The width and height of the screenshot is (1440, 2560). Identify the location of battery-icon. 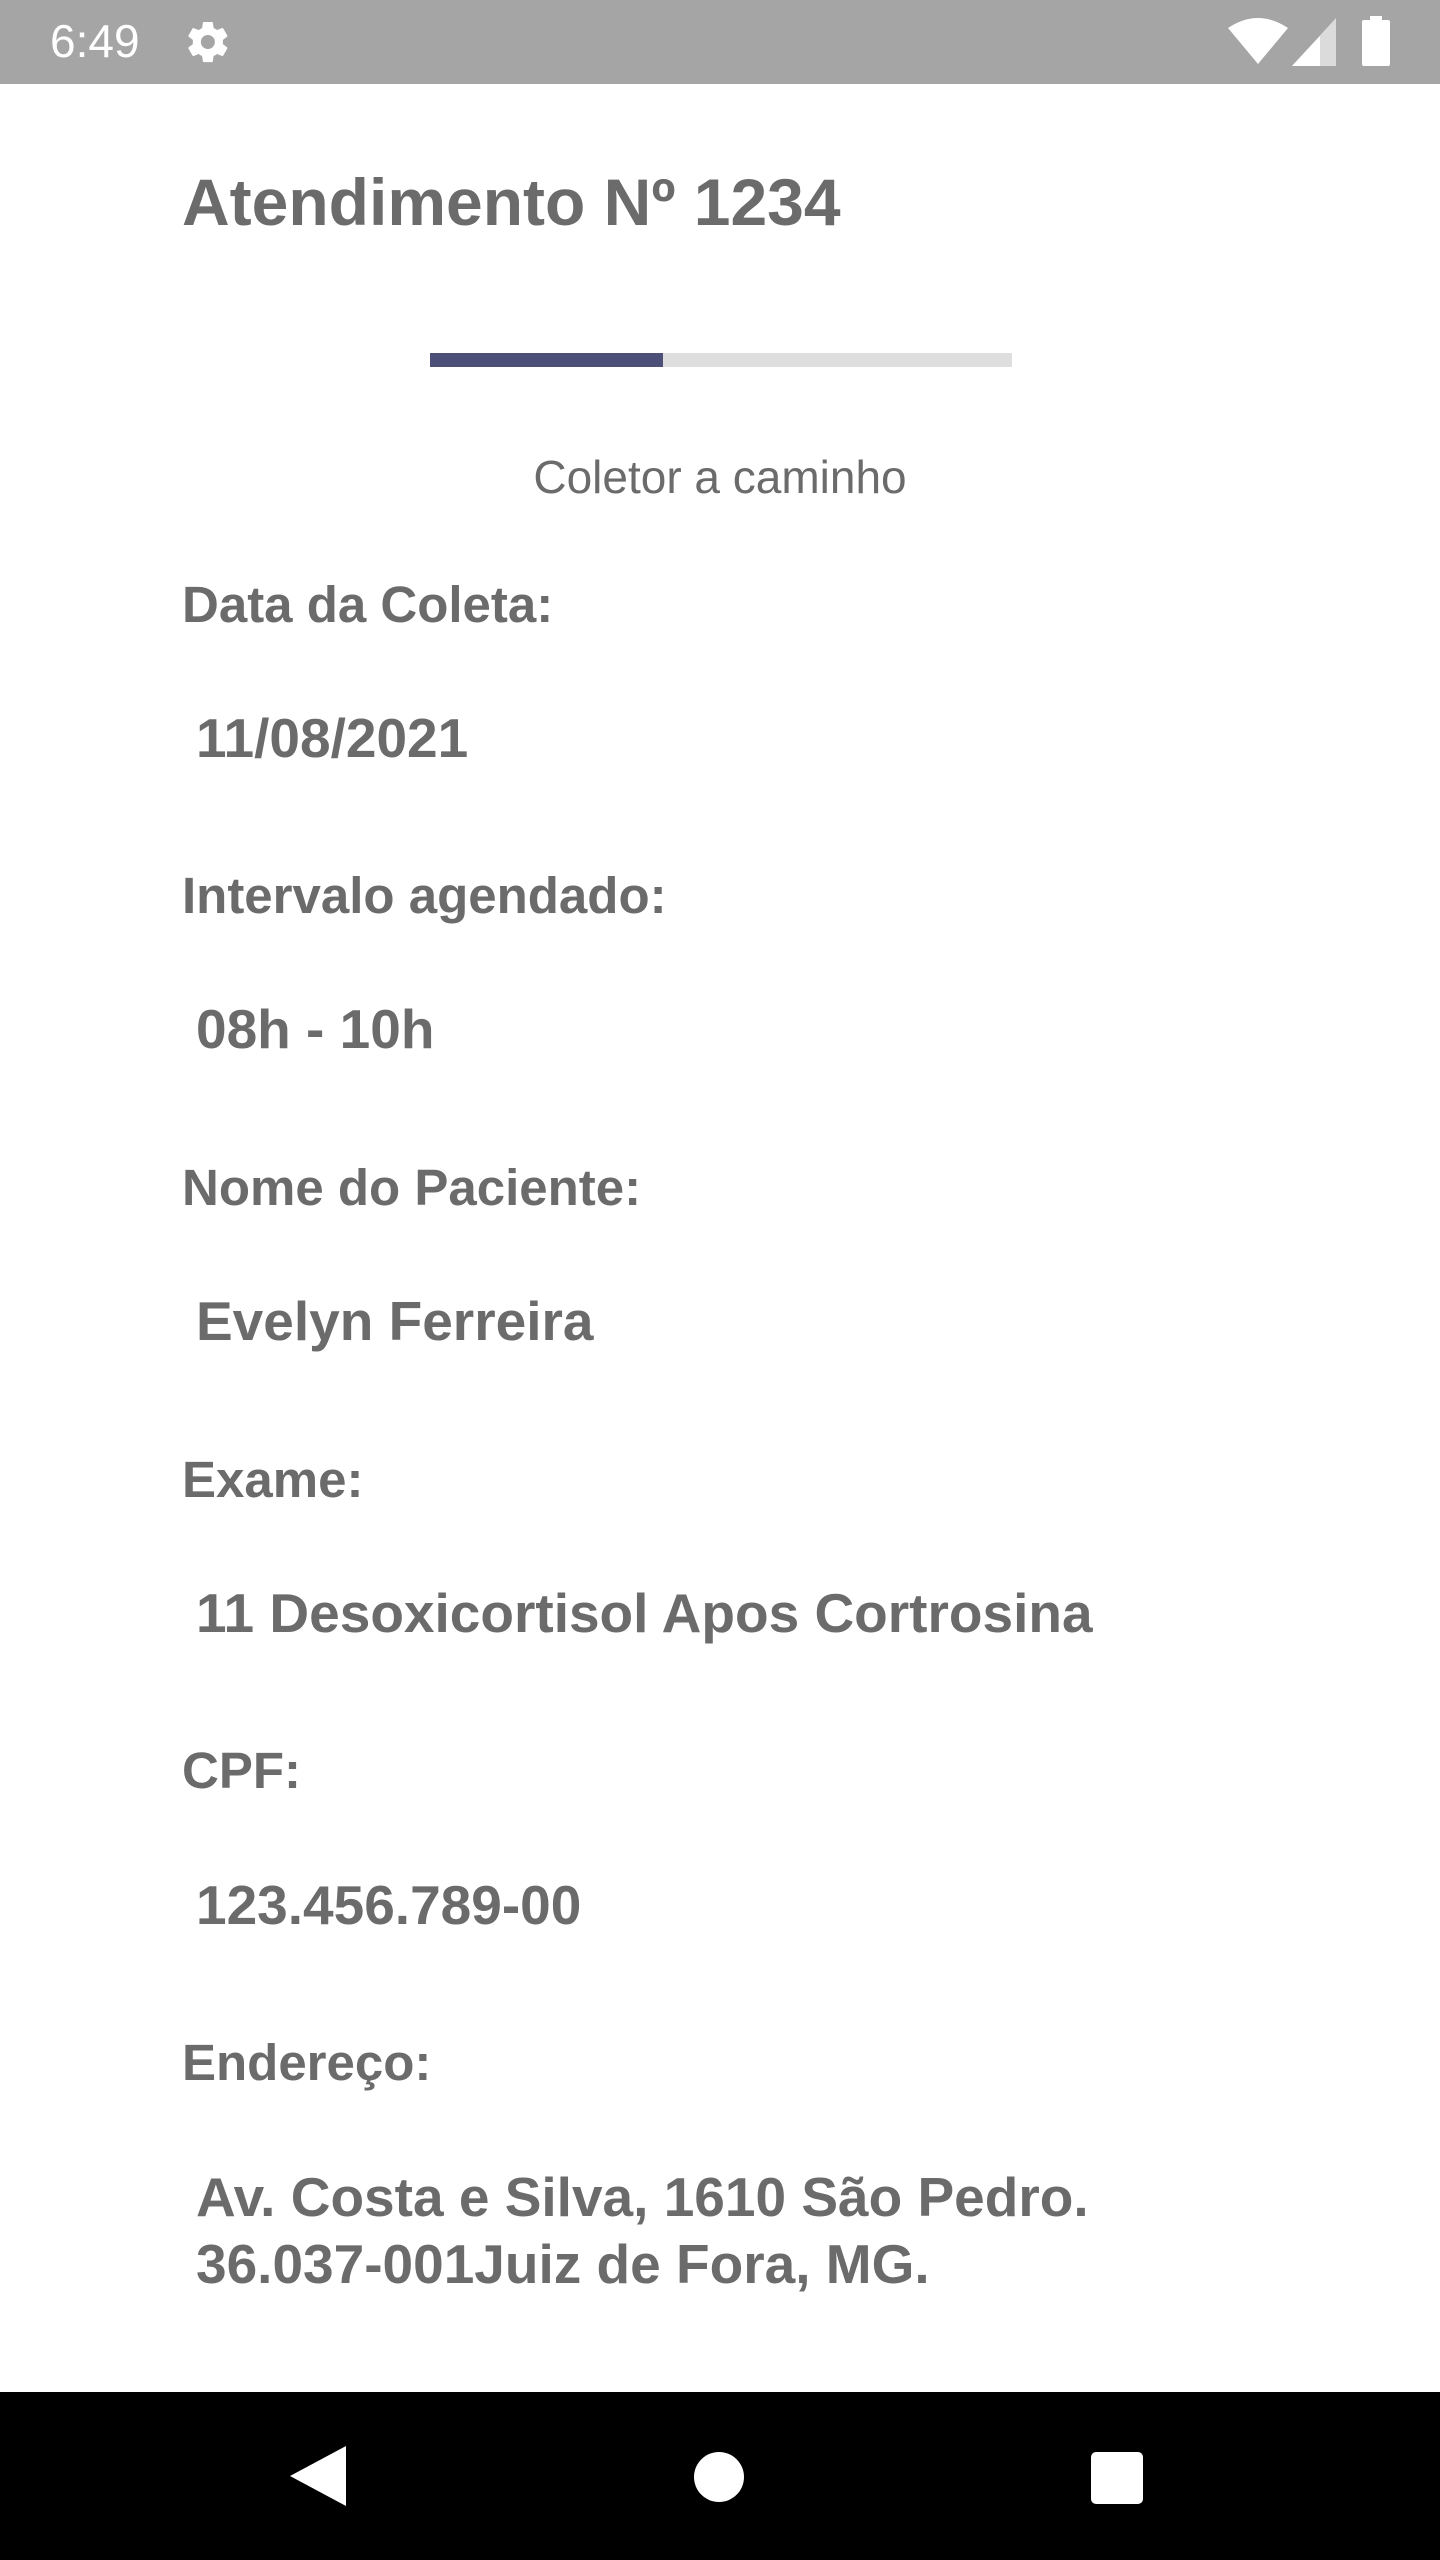
(1376, 41).